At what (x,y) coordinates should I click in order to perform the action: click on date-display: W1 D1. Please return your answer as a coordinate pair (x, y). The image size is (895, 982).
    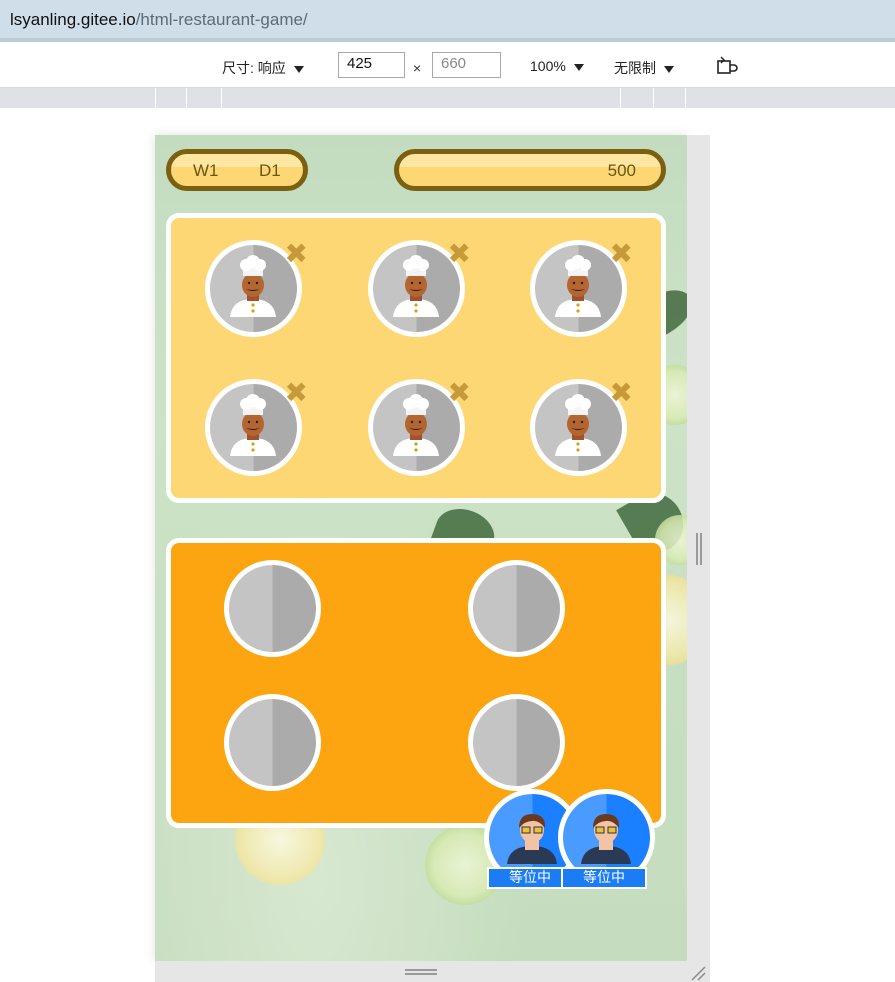
    Looking at the image, I should click on (237, 170).